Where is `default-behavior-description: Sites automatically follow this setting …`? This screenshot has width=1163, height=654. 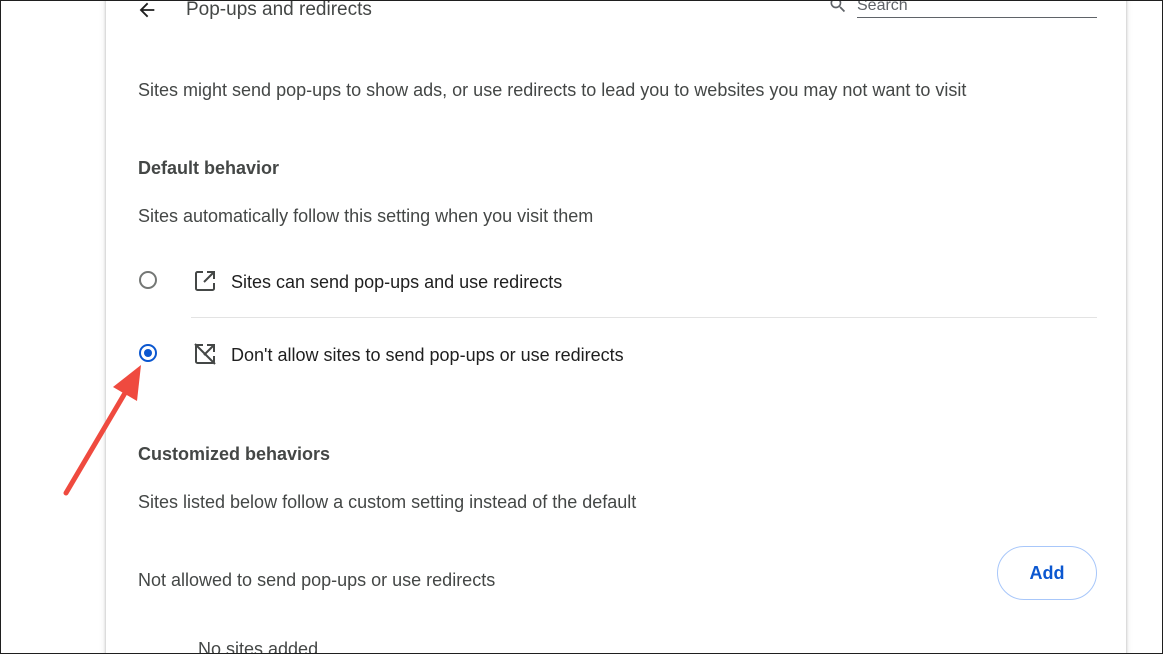 default-behavior-description: Sites automatically follow this setting … is located at coordinates (366, 216).